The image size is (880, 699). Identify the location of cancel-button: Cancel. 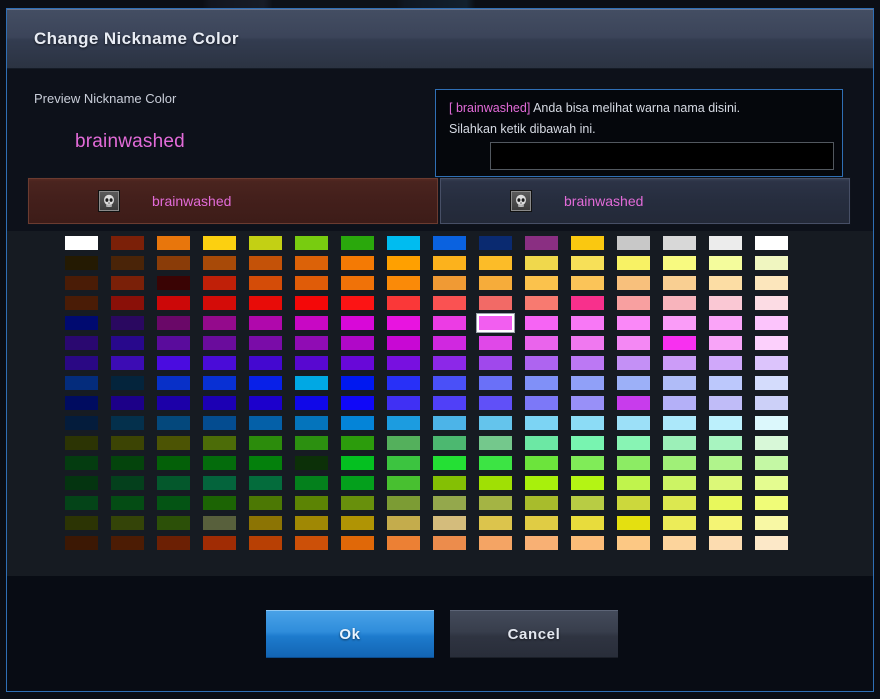
(534, 634).